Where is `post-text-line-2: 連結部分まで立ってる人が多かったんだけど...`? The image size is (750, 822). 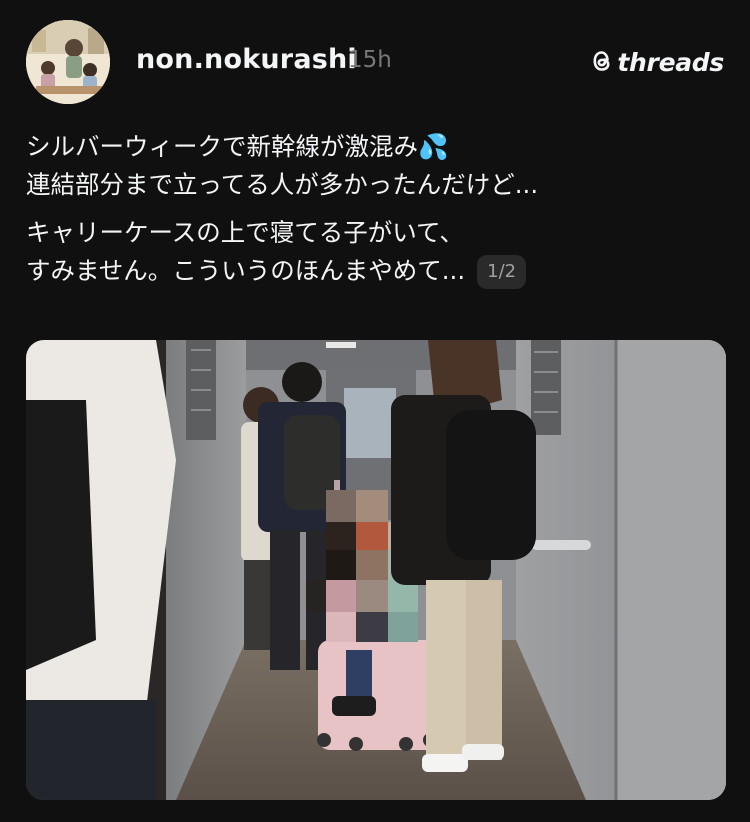
post-text-line-2: 連結部分まで立ってる人が多かったんだけど... is located at coordinates (282, 184).